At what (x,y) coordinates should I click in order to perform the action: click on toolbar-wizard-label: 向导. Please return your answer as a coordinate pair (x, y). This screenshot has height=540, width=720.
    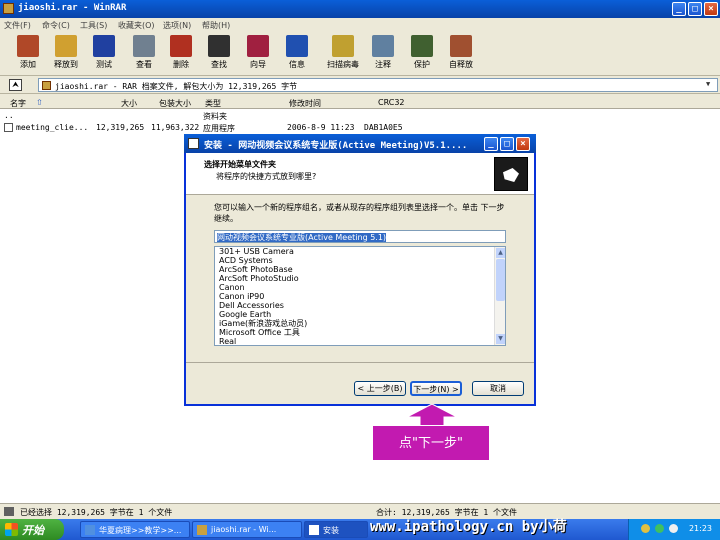
    Looking at the image, I should click on (258, 64).